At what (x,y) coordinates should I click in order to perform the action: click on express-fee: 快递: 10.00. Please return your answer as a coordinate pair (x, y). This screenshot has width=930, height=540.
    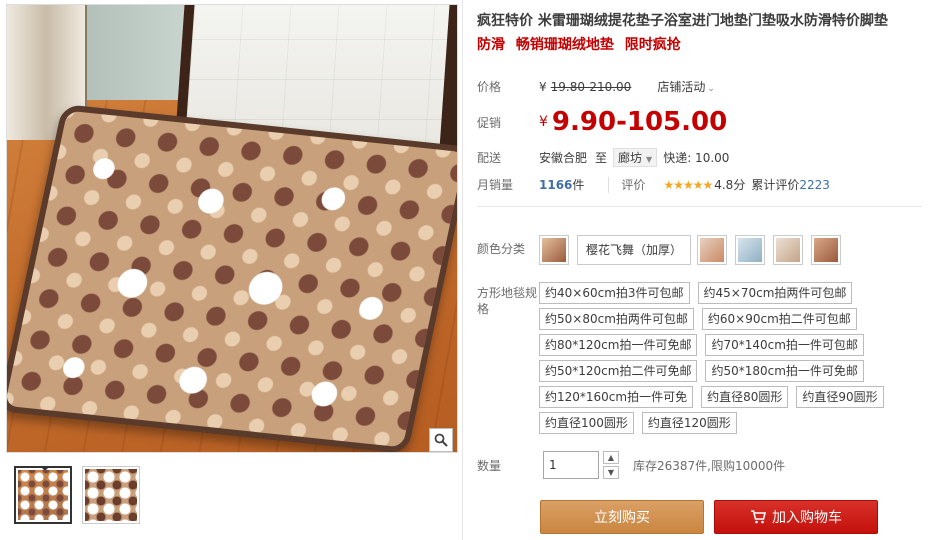
    Looking at the image, I should click on (696, 158).